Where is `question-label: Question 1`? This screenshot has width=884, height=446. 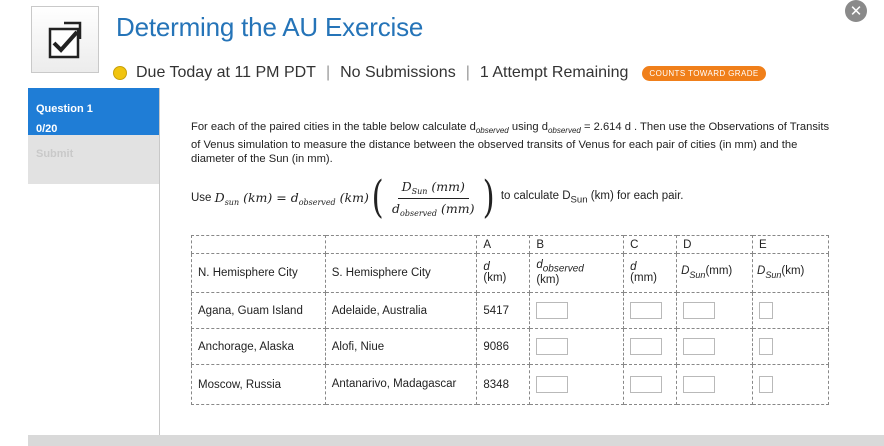 question-label: Question 1 is located at coordinates (64, 109).